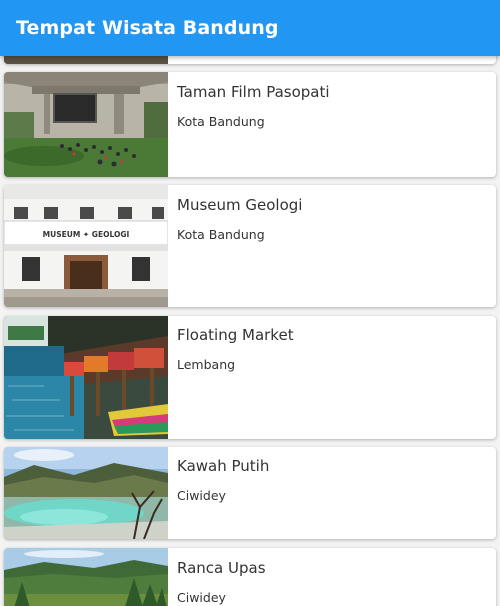 This screenshot has height=606, width=500. What do you see at coordinates (240, 205) in the screenshot?
I see `place-name: Museum Geologi` at bounding box center [240, 205].